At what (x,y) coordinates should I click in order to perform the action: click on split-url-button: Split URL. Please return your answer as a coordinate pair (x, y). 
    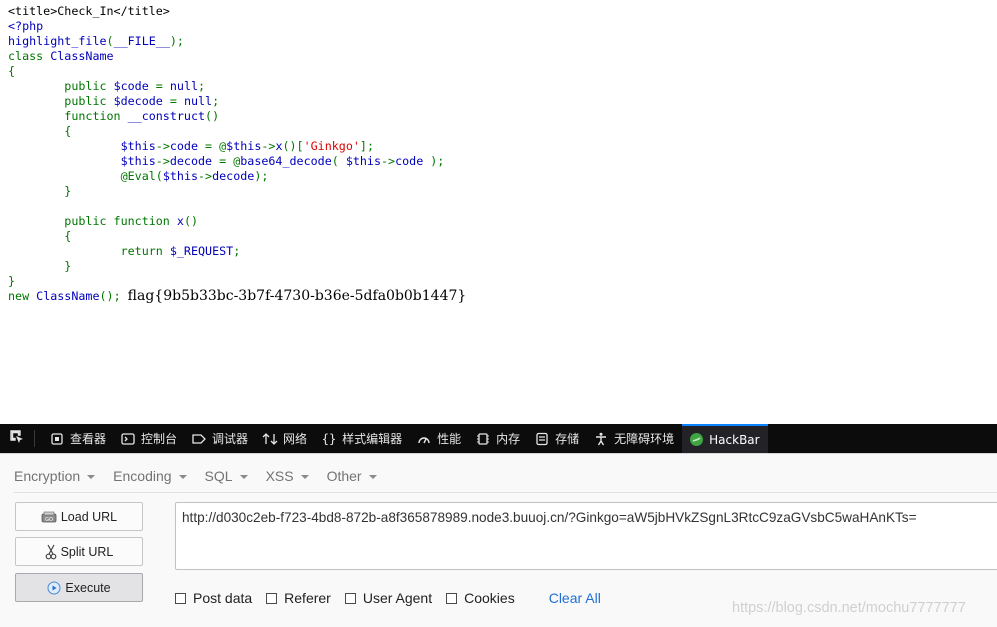
    Looking at the image, I should click on (79, 551).